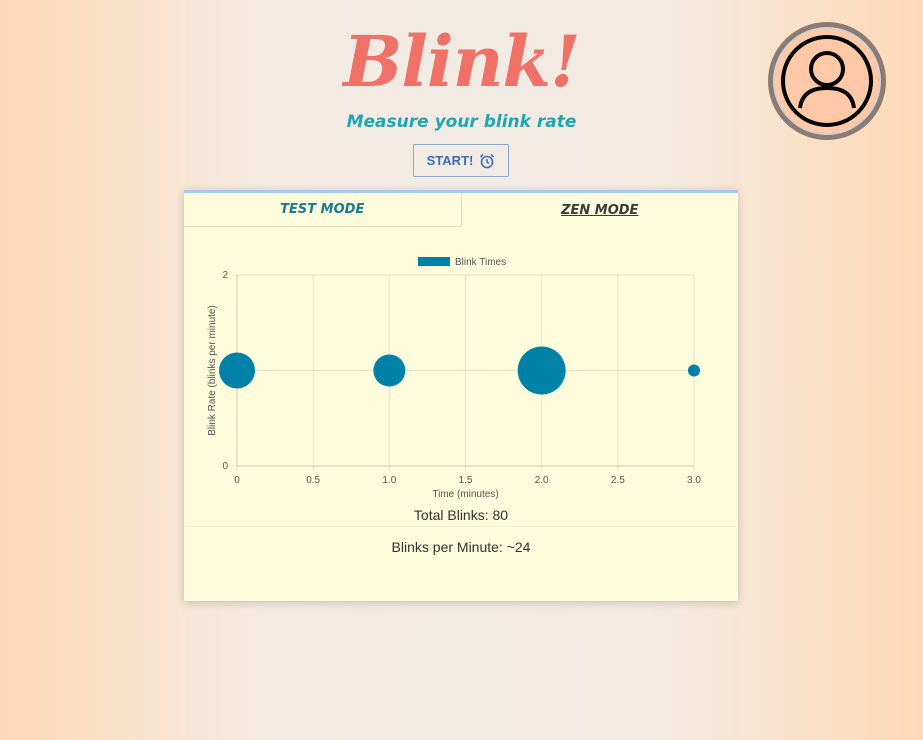  What do you see at coordinates (323, 210) in the screenshot?
I see `tab-test-mode: TEST MODE` at bounding box center [323, 210].